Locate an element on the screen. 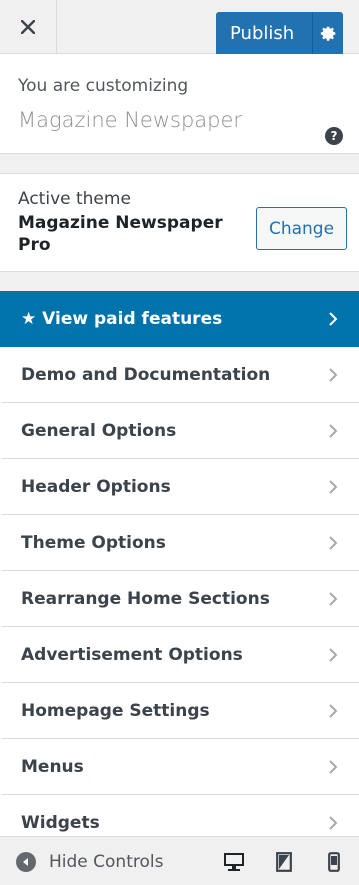 This screenshot has height=885, width=359. desktop-icon is located at coordinates (234, 862).